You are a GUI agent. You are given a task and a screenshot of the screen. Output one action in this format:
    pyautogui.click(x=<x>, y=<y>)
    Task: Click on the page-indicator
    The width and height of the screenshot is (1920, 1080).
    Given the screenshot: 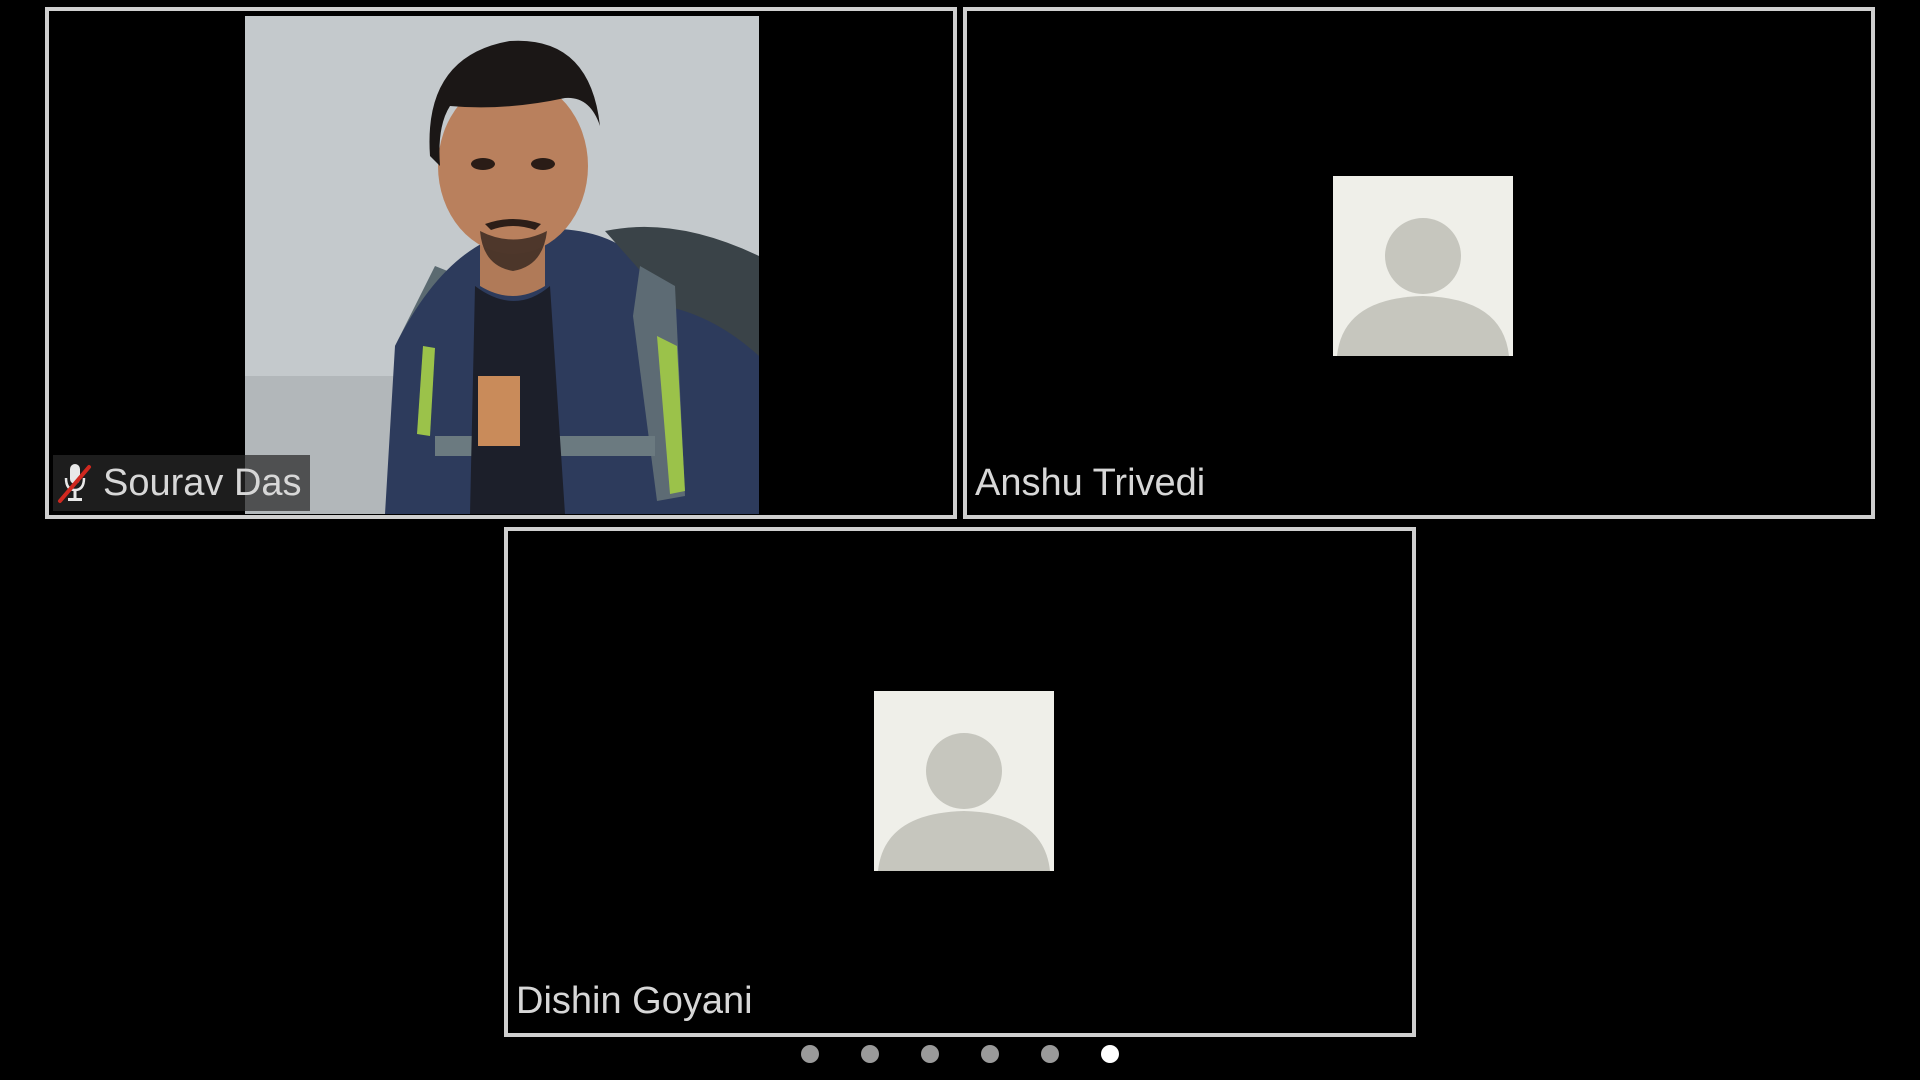 What is the action you would take?
    pyautogui.click(x=960, y=1055)
    